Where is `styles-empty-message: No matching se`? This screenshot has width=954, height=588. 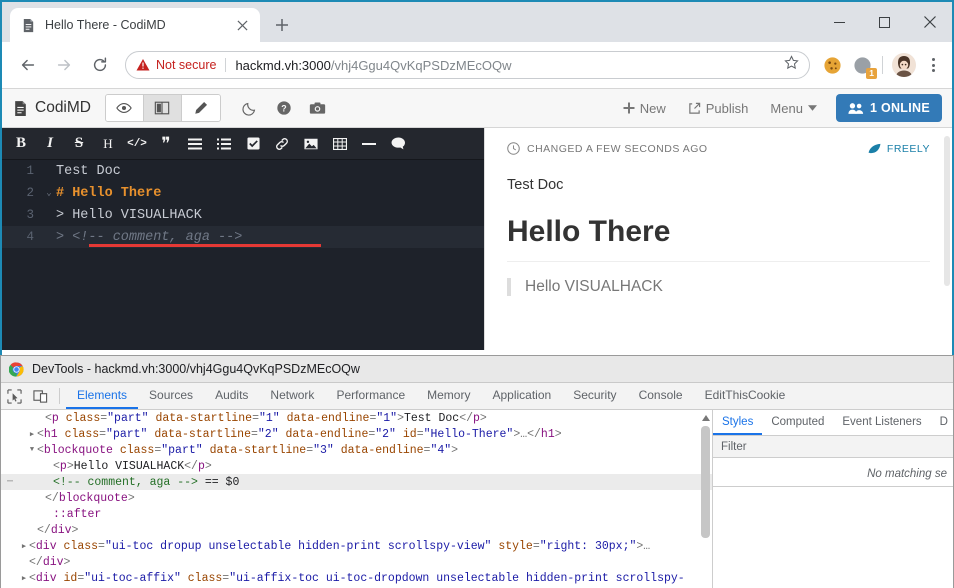
styles-empty-message: No matching se is located at coordinates (907, 474).